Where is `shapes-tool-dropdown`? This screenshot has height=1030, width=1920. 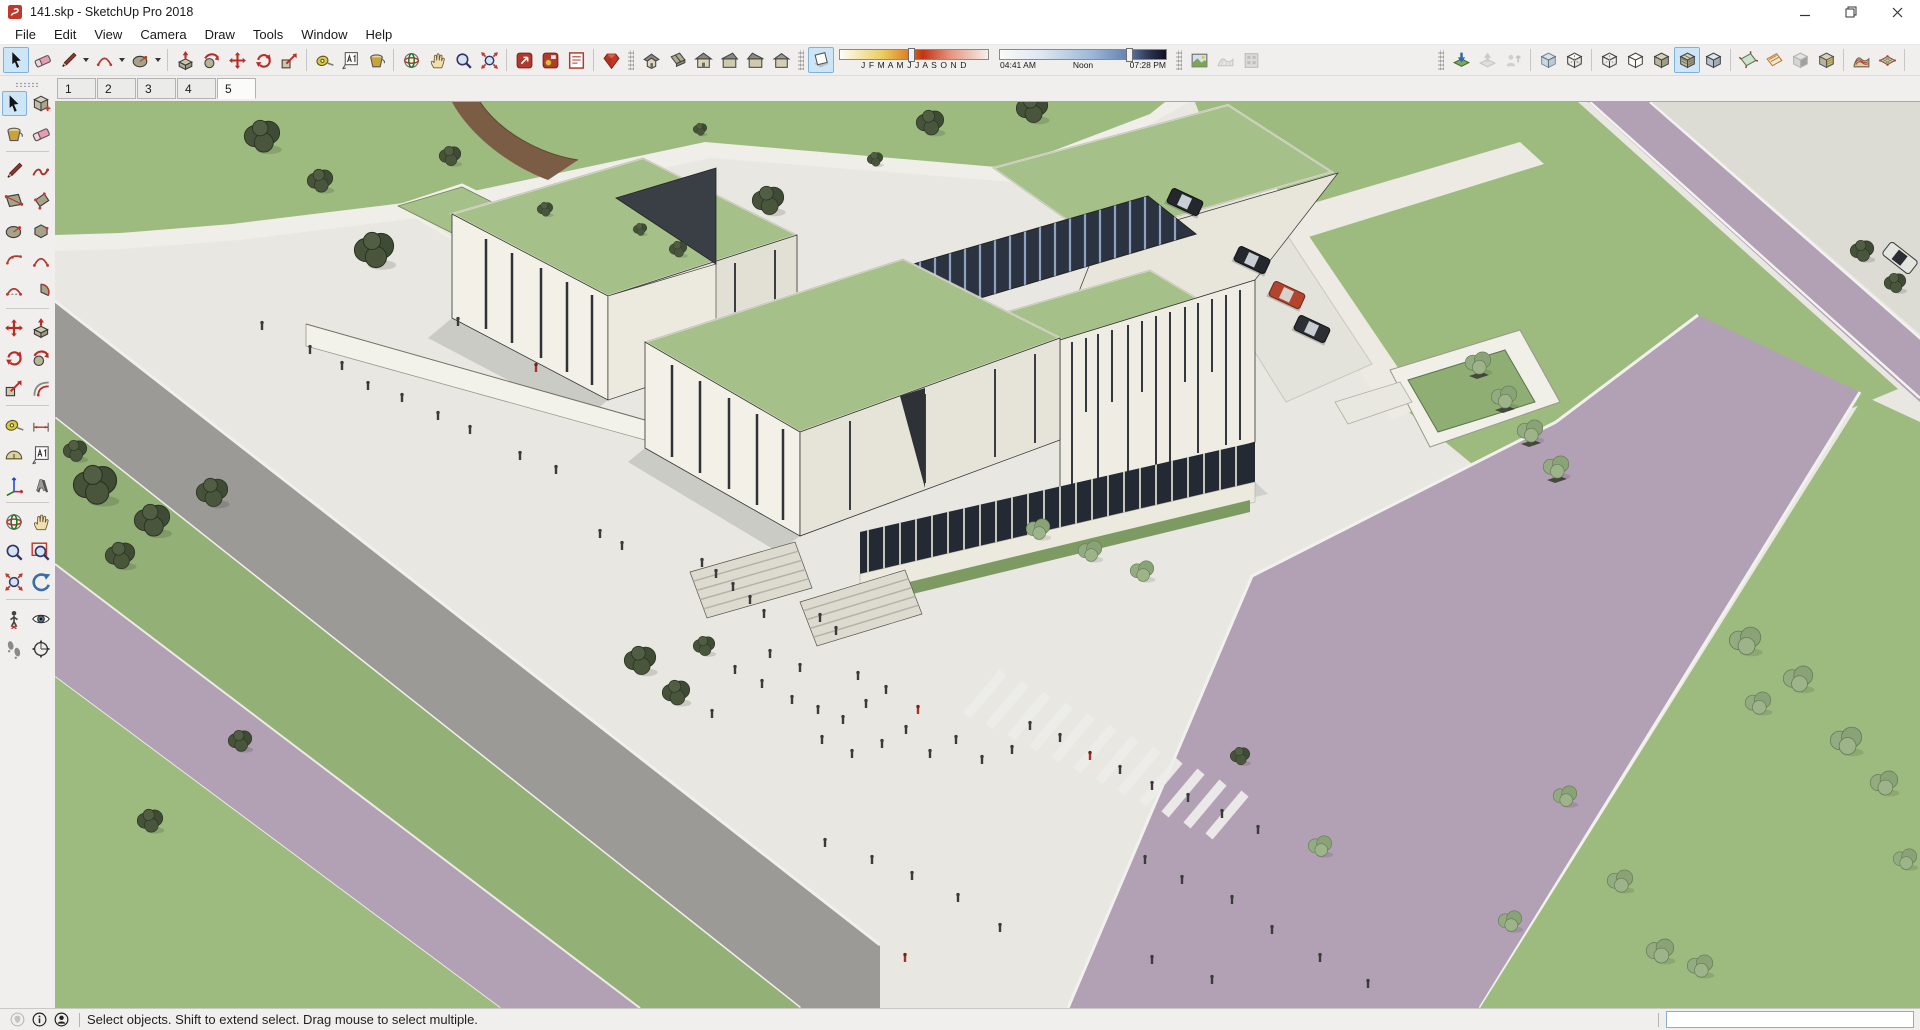 shapes-tool-dropdown is located at coordinates (158, 60).